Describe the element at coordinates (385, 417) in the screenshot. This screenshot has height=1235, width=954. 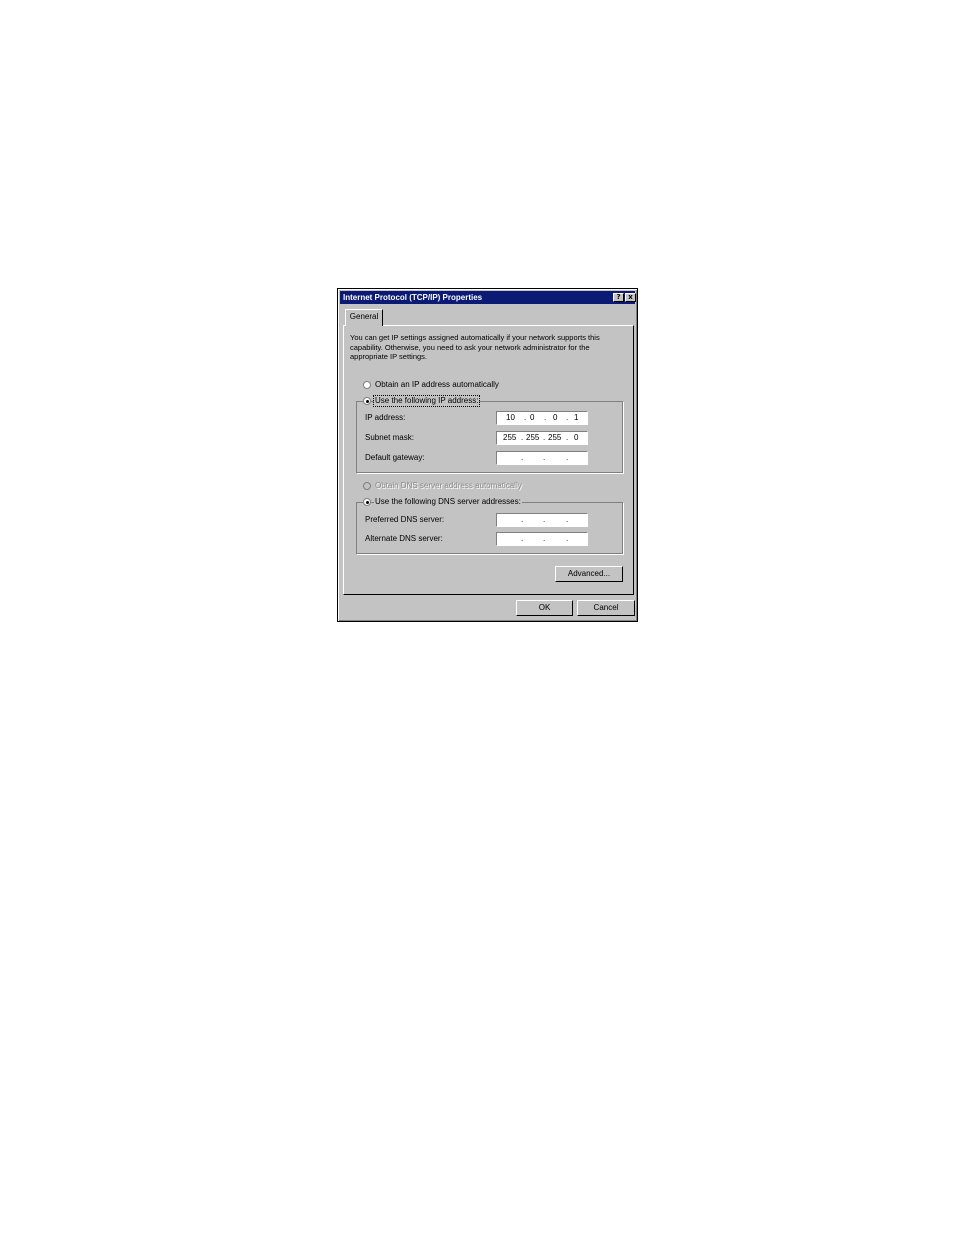
I see `ip-address-label: IP address:` at that location.